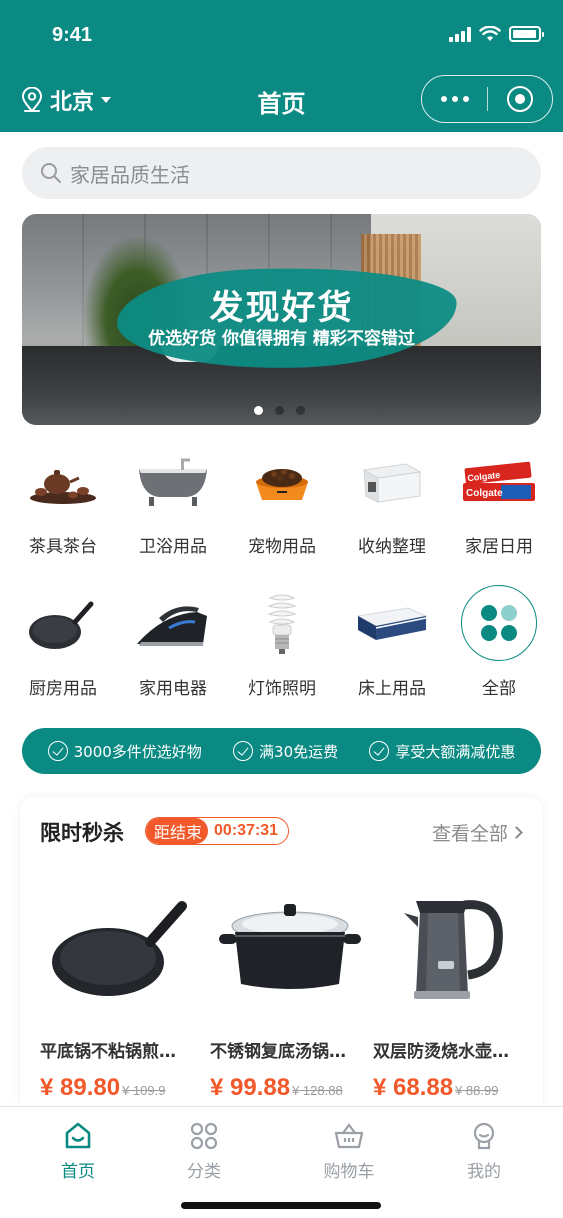 The image size is (563, 1218). I want to click on all-categories-icon, so click(499, 623).